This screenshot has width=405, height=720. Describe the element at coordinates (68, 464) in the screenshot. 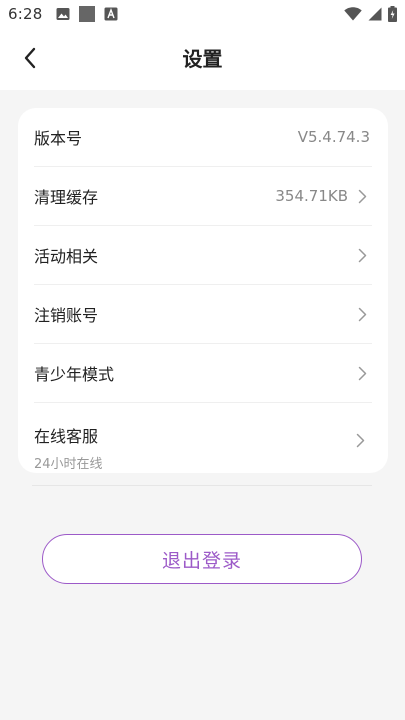

I see `row-sublabel: 24小时在线` at that location.